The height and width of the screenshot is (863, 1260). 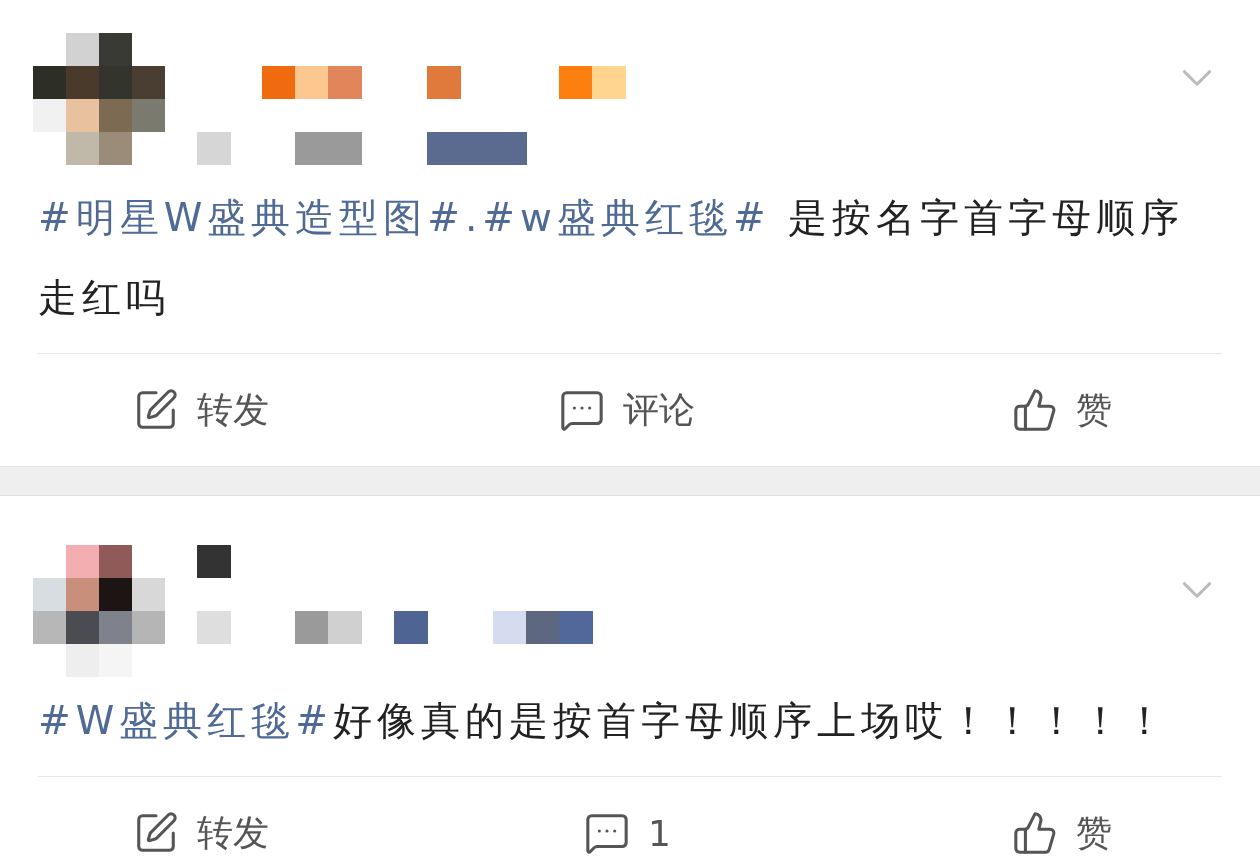 What do you see at coordinates (611, 258) in the screenshot?
I see `post-text: #明星W盛典造型图#.#w盛典红毯# 是按名字首字母顺序走红吗` at bounding box center [611, 258].